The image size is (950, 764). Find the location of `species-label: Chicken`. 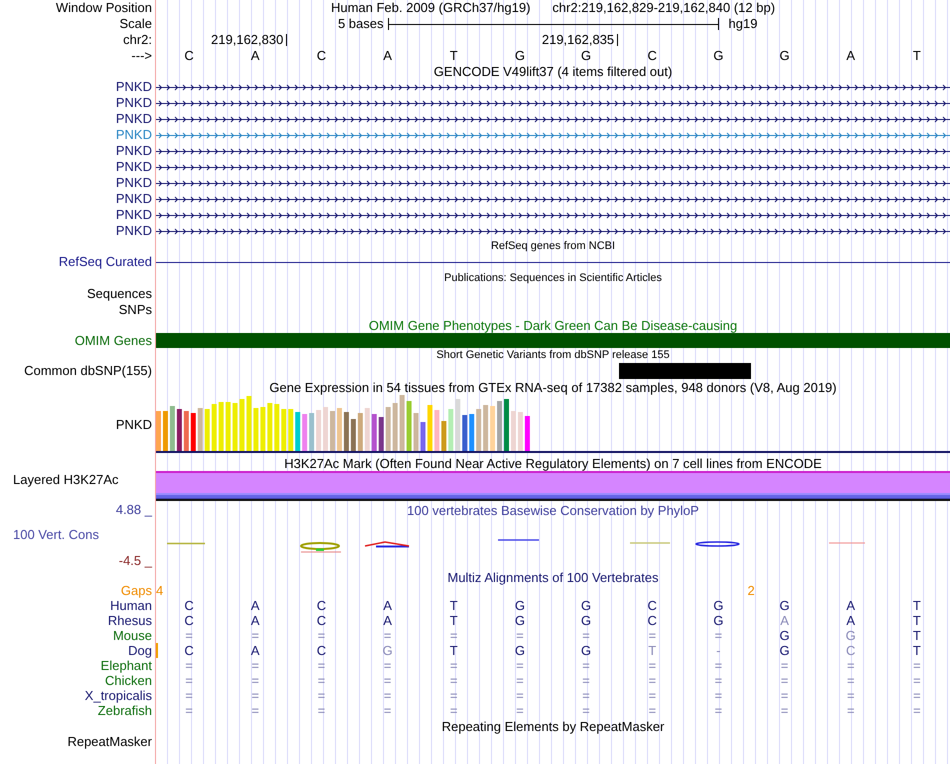

species-label: Chicken is located at coordinates (128, 680).